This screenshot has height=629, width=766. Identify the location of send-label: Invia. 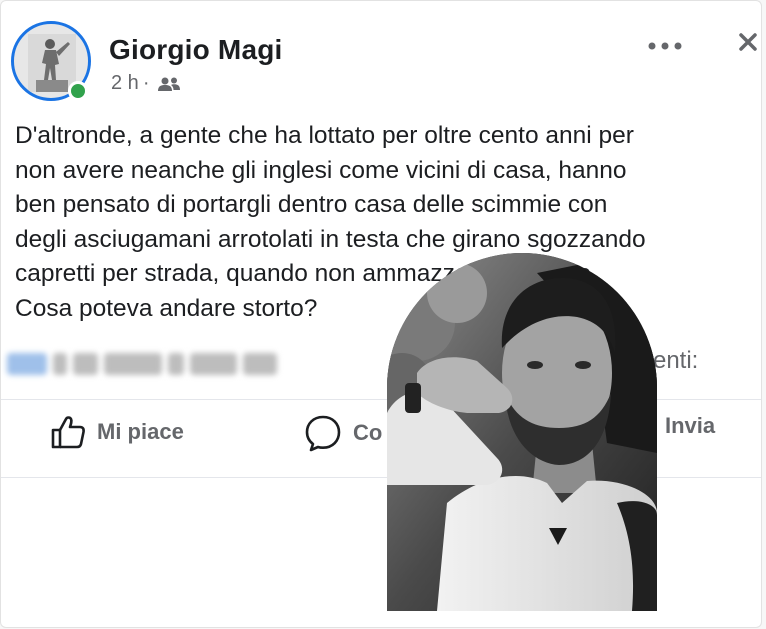
(690, 425).